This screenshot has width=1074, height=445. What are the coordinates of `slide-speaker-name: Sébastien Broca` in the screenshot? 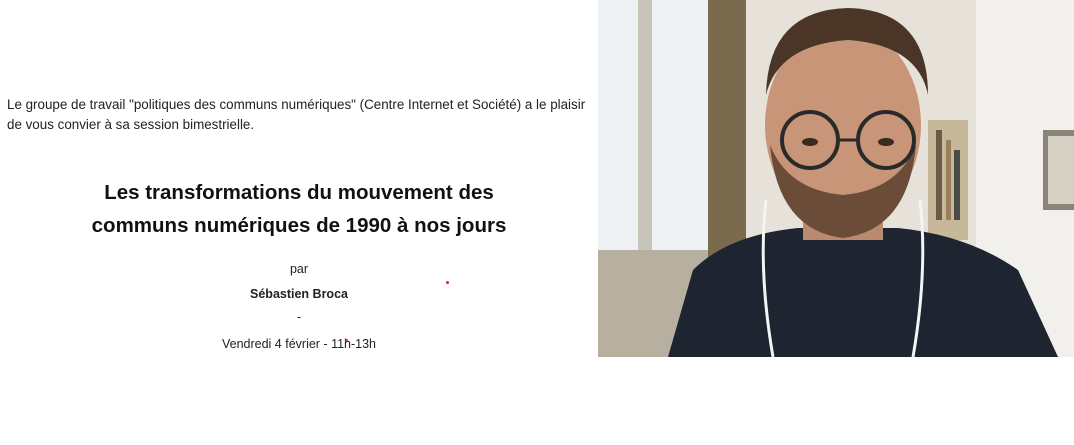 It's located at (299, 294).